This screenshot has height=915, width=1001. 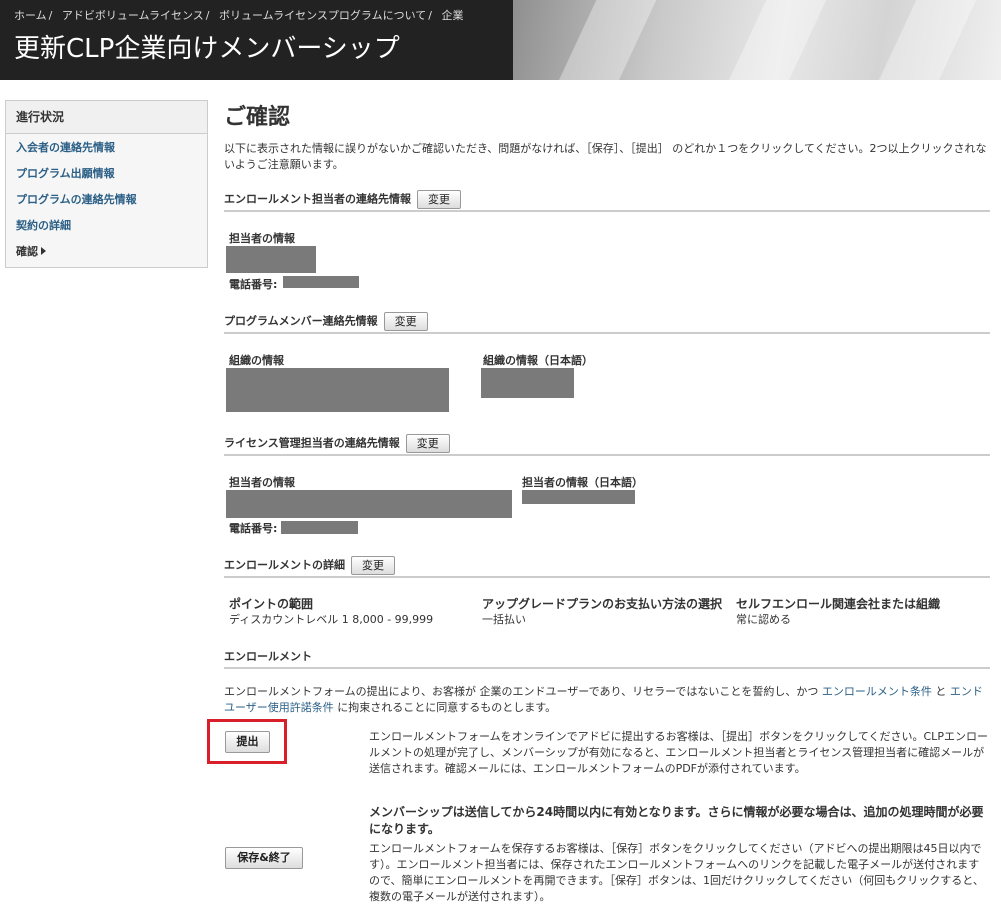 What do you see at coordinates (319, 527) in the screenshot?
I see `redacted-admin-phone` at bounding box center [319, 527].